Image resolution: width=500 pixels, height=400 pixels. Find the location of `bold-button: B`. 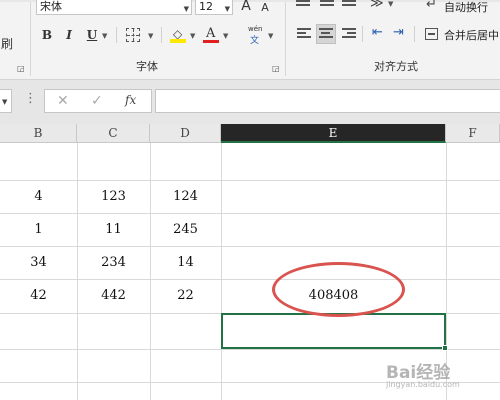

bold-button: B is located at coordinates (47, 35).